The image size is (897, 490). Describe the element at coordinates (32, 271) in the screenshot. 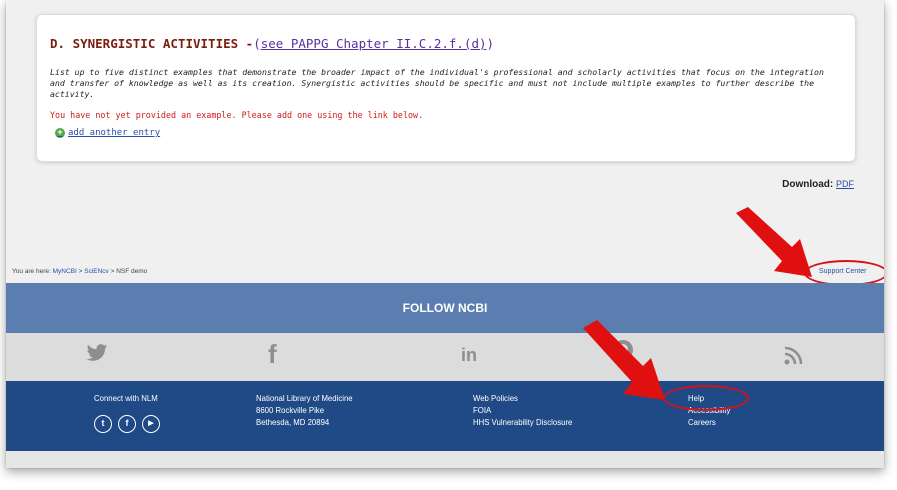

I see `breadcrumb-prefix: You are here:` at that location.